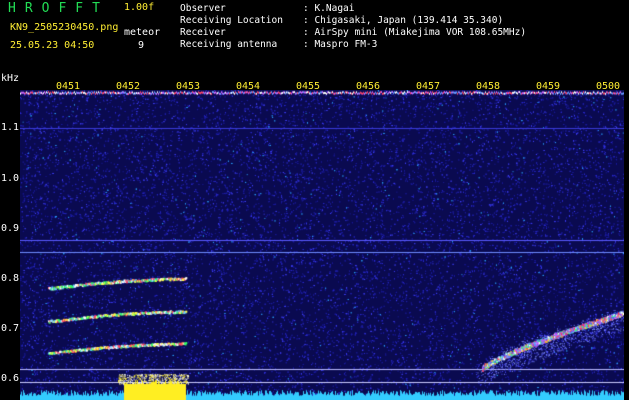 The image size is (629, 400). Describe the element at coordinates (403, 20) in the screenshot. I see `info-location-value: : Chigasaki, Japan (139.414 35.340)` at that location.